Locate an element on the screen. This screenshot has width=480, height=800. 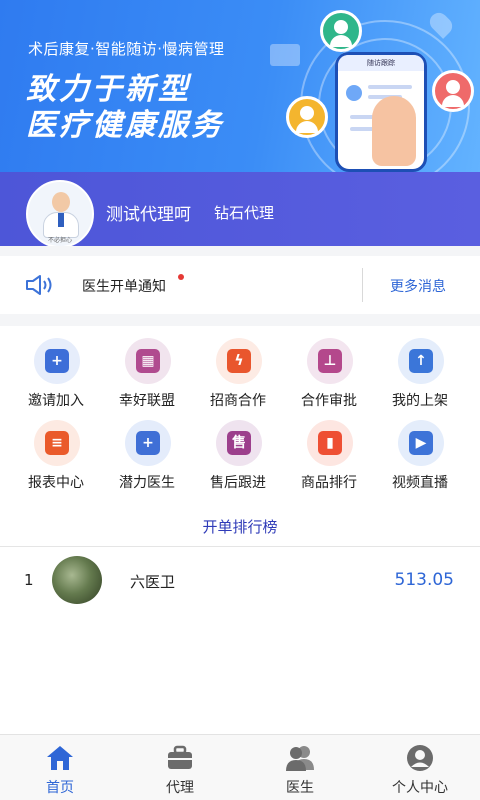
phone-header-text: 随访跟踪 is located at coordinates (381, 63).